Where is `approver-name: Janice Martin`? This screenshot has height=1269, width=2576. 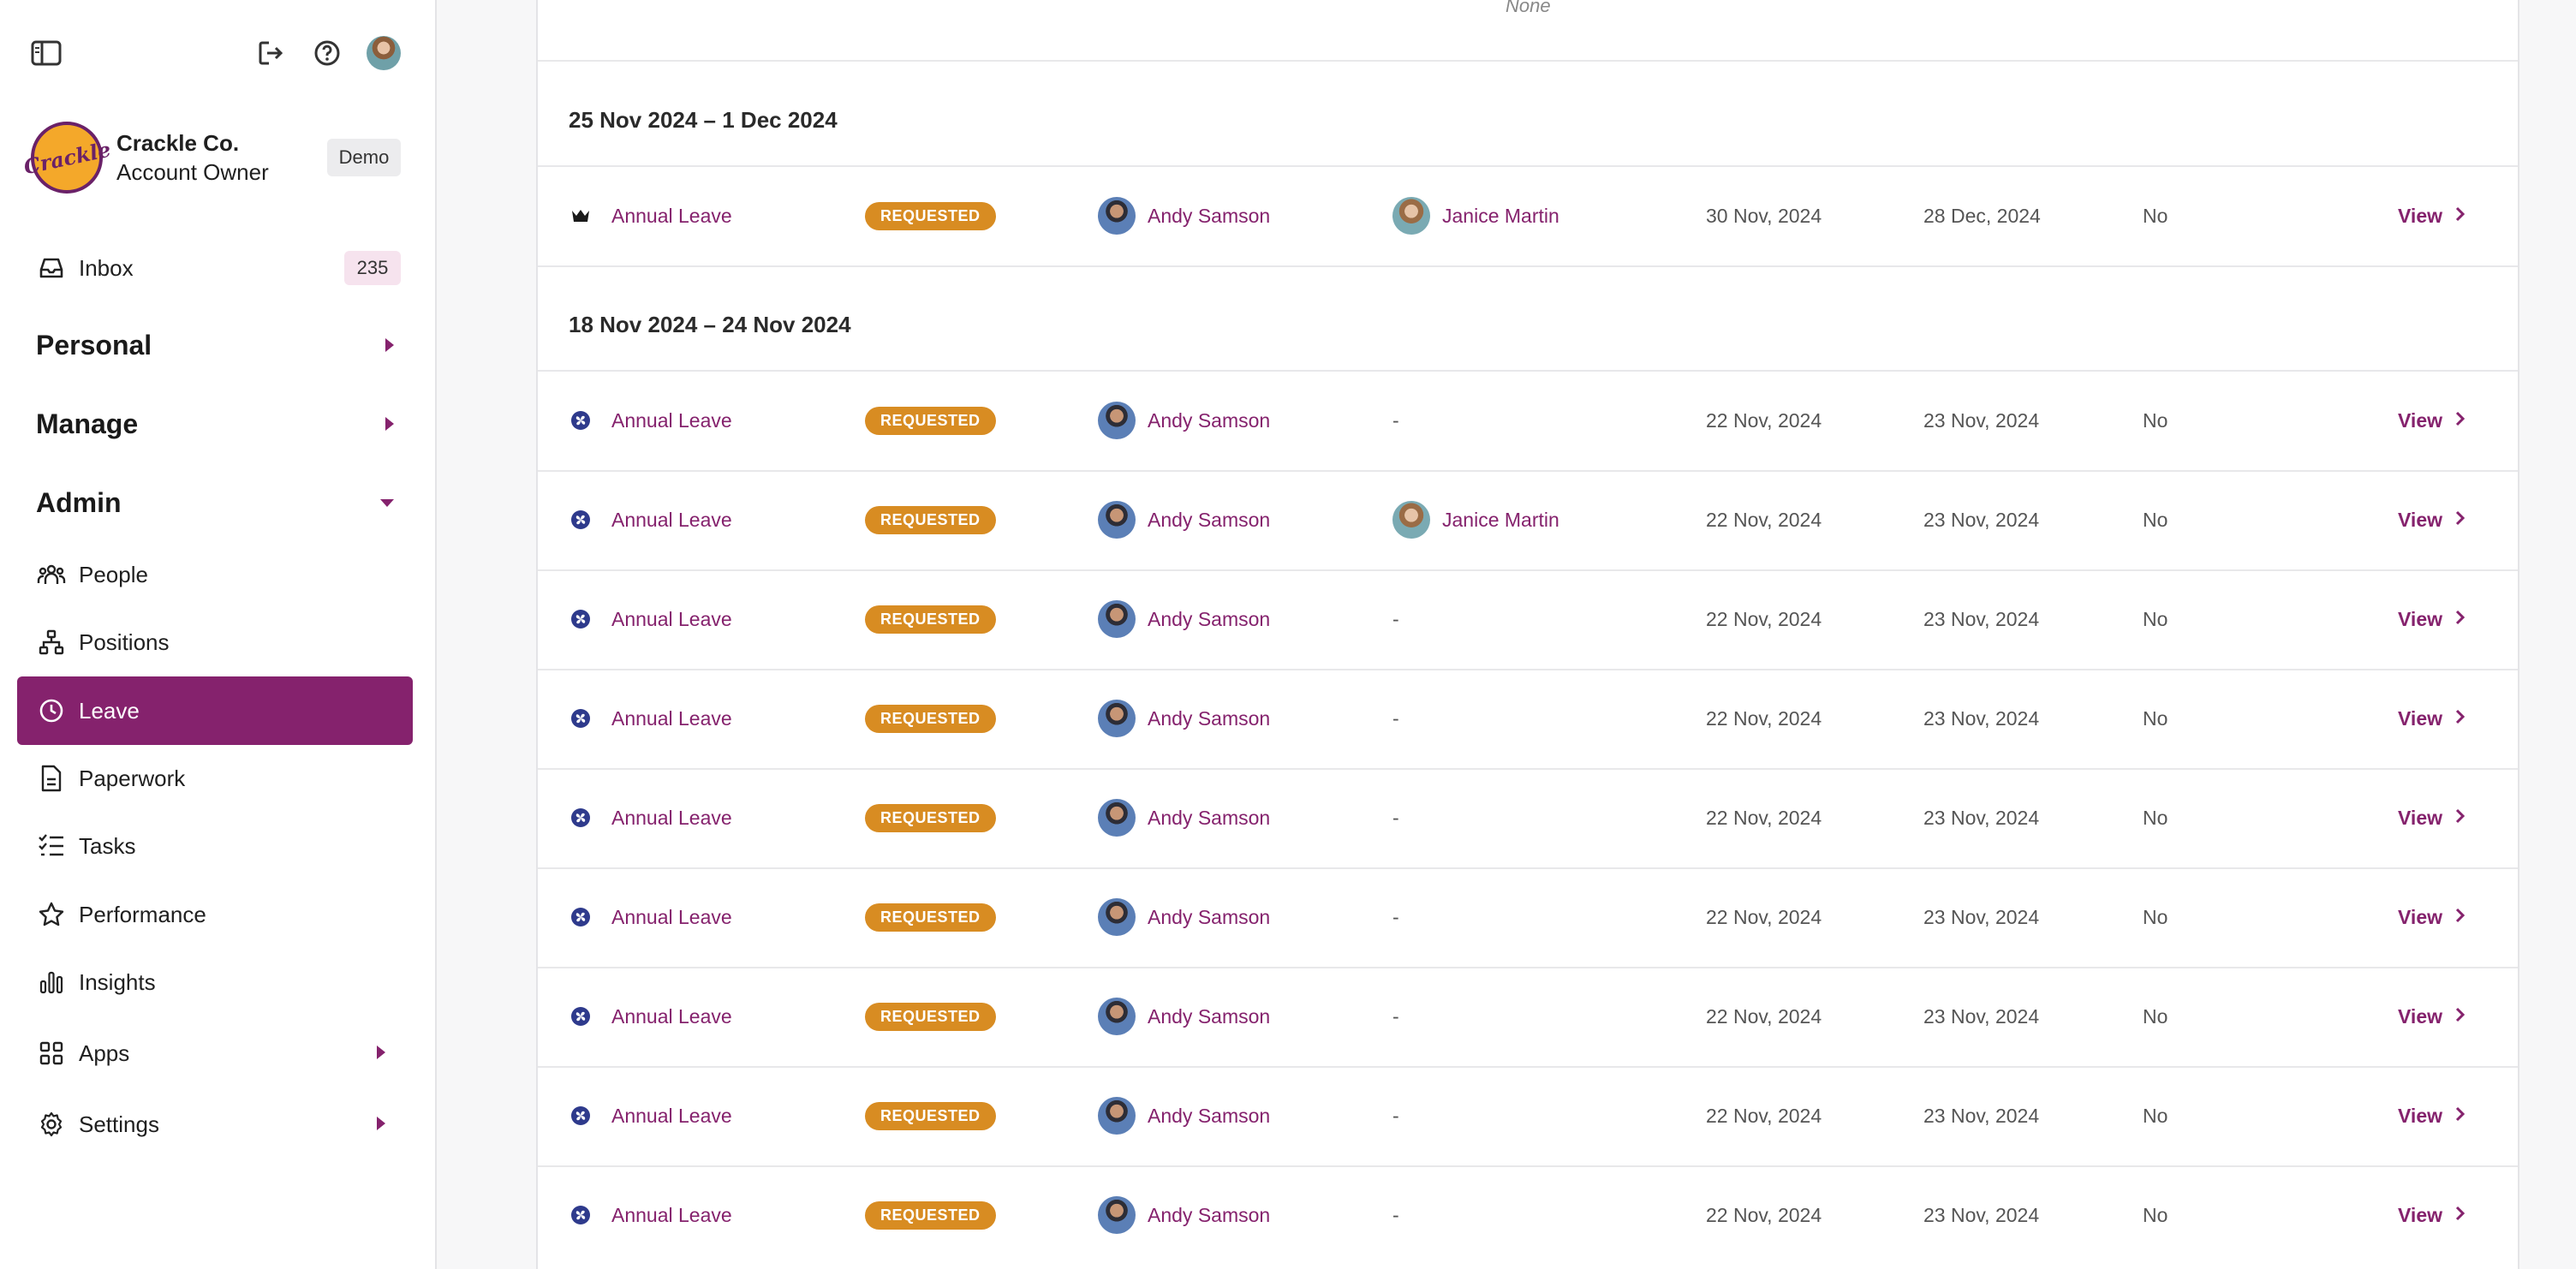
approver-name: Janice Martin is located at coordinates (1500, 215).